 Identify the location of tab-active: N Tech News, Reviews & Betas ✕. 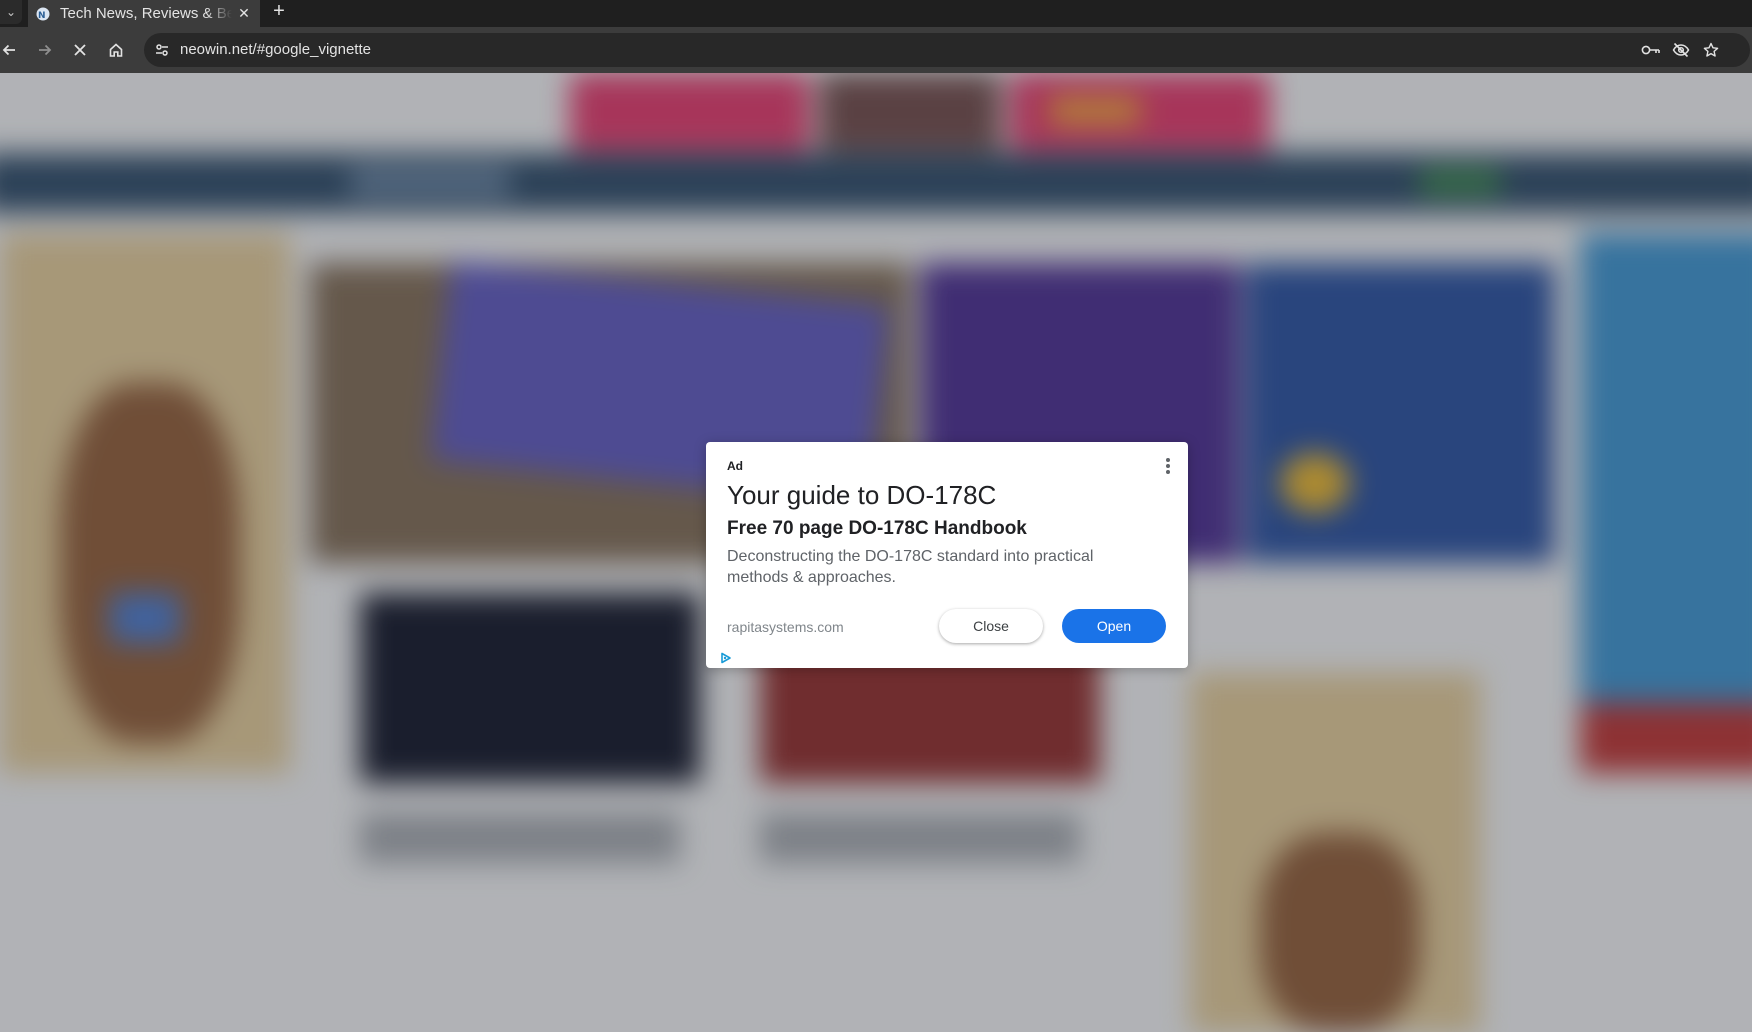
(144, 13).